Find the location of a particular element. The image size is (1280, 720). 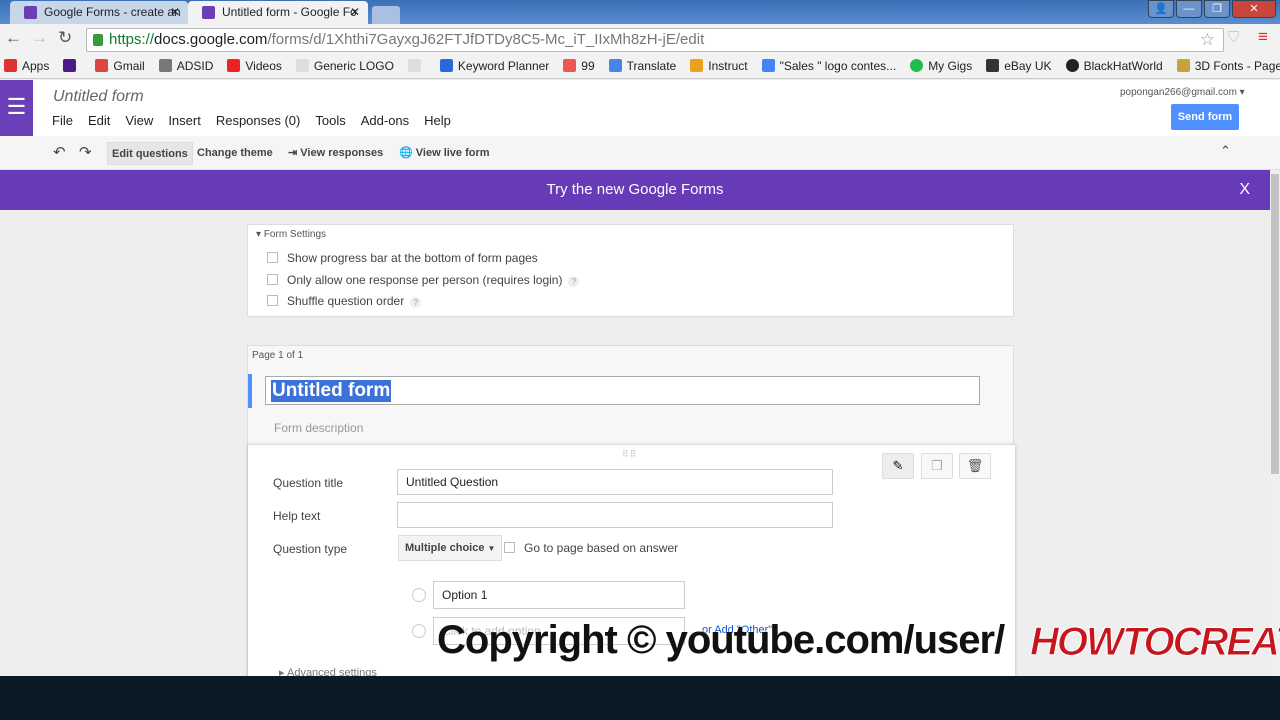

go-to-page-option: Go to page based on answer is located at coordinates (591, 548).